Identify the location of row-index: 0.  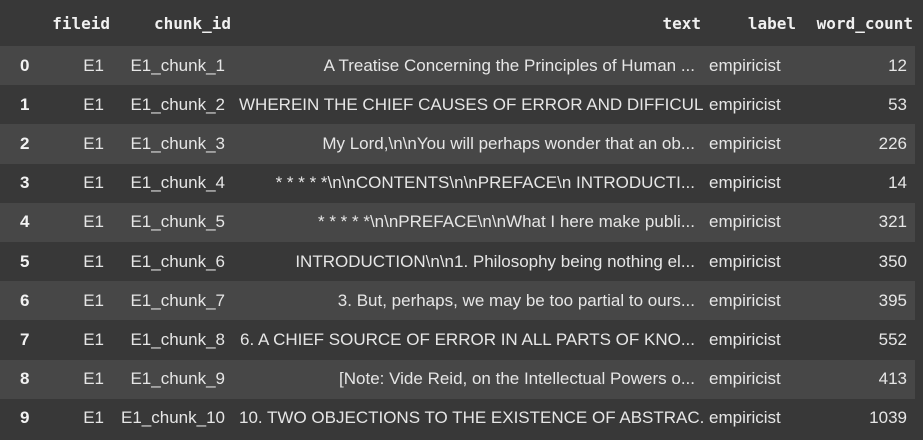
(25, 65).